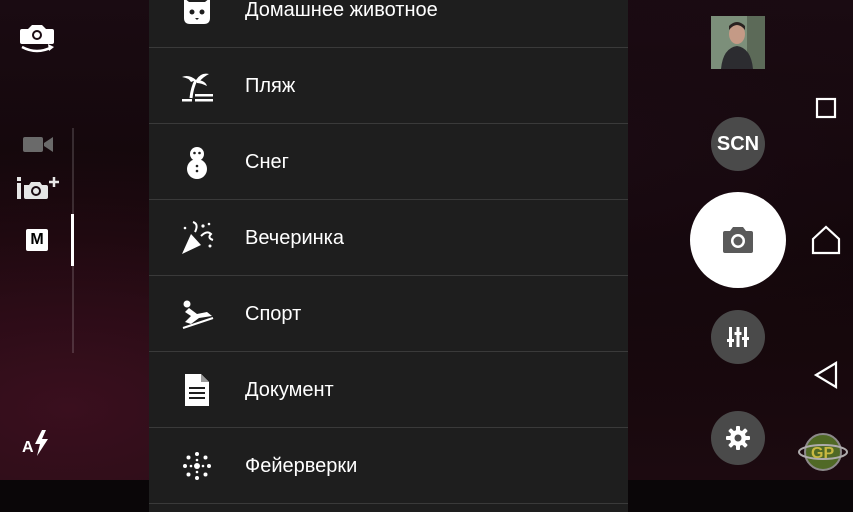  I want to click on list-item-snow: Снег, so click(388, 162).